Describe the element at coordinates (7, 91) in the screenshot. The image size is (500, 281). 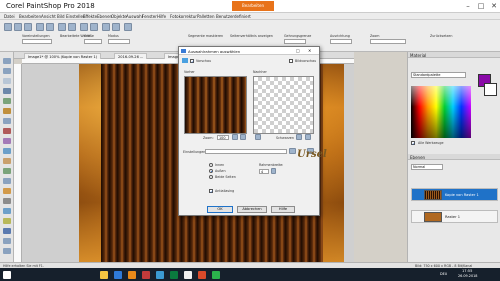
I see `selection-tool-icon` at that location.